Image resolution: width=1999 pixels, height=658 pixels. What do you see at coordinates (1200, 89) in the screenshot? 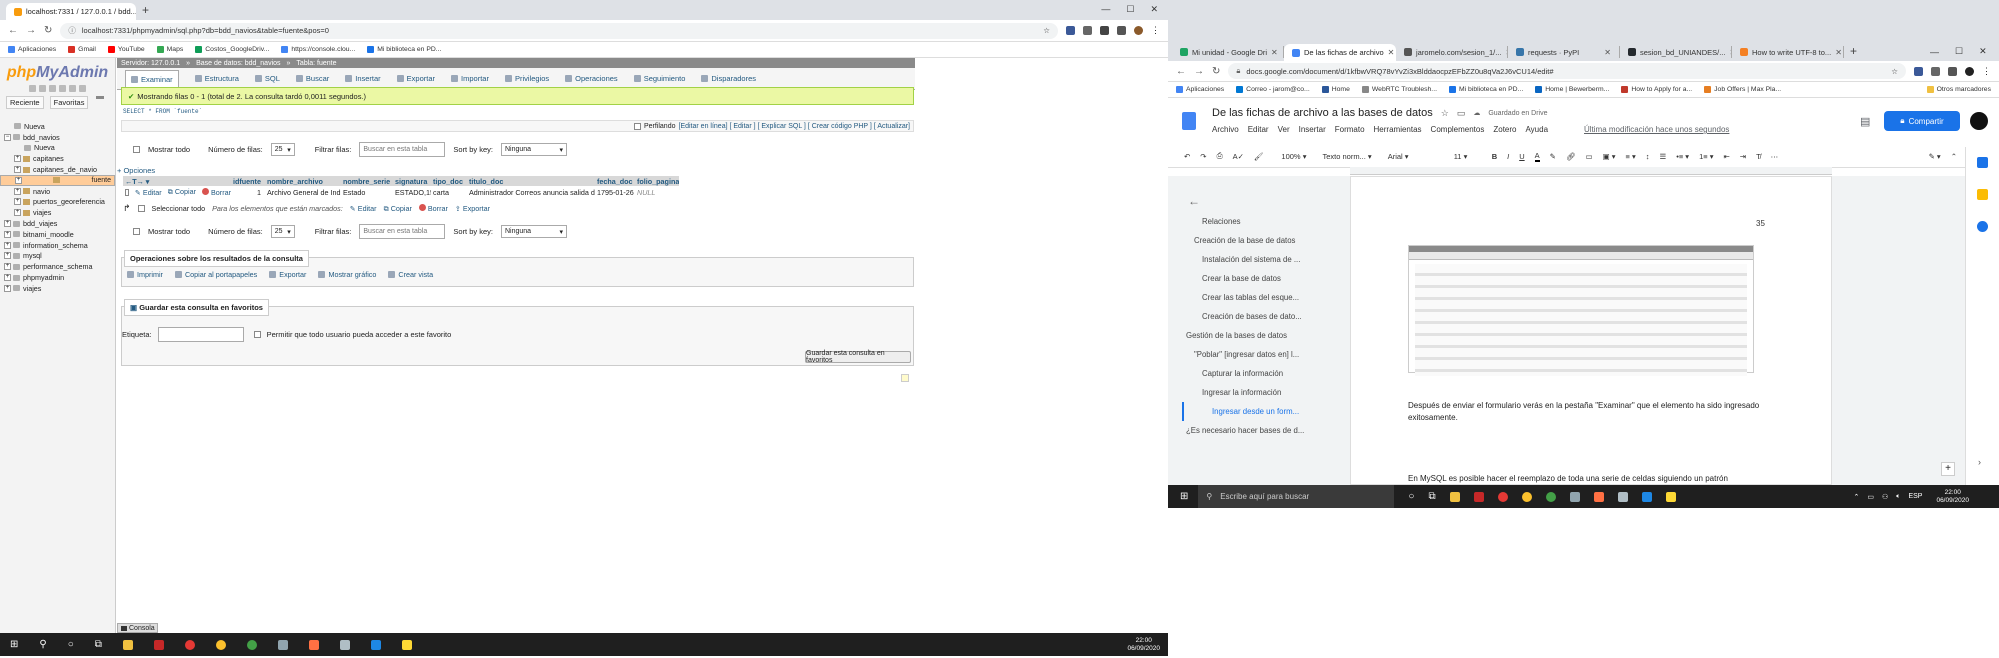
I see `bookmark-item: Aplicaciones` at bounding box center [1200, 89].